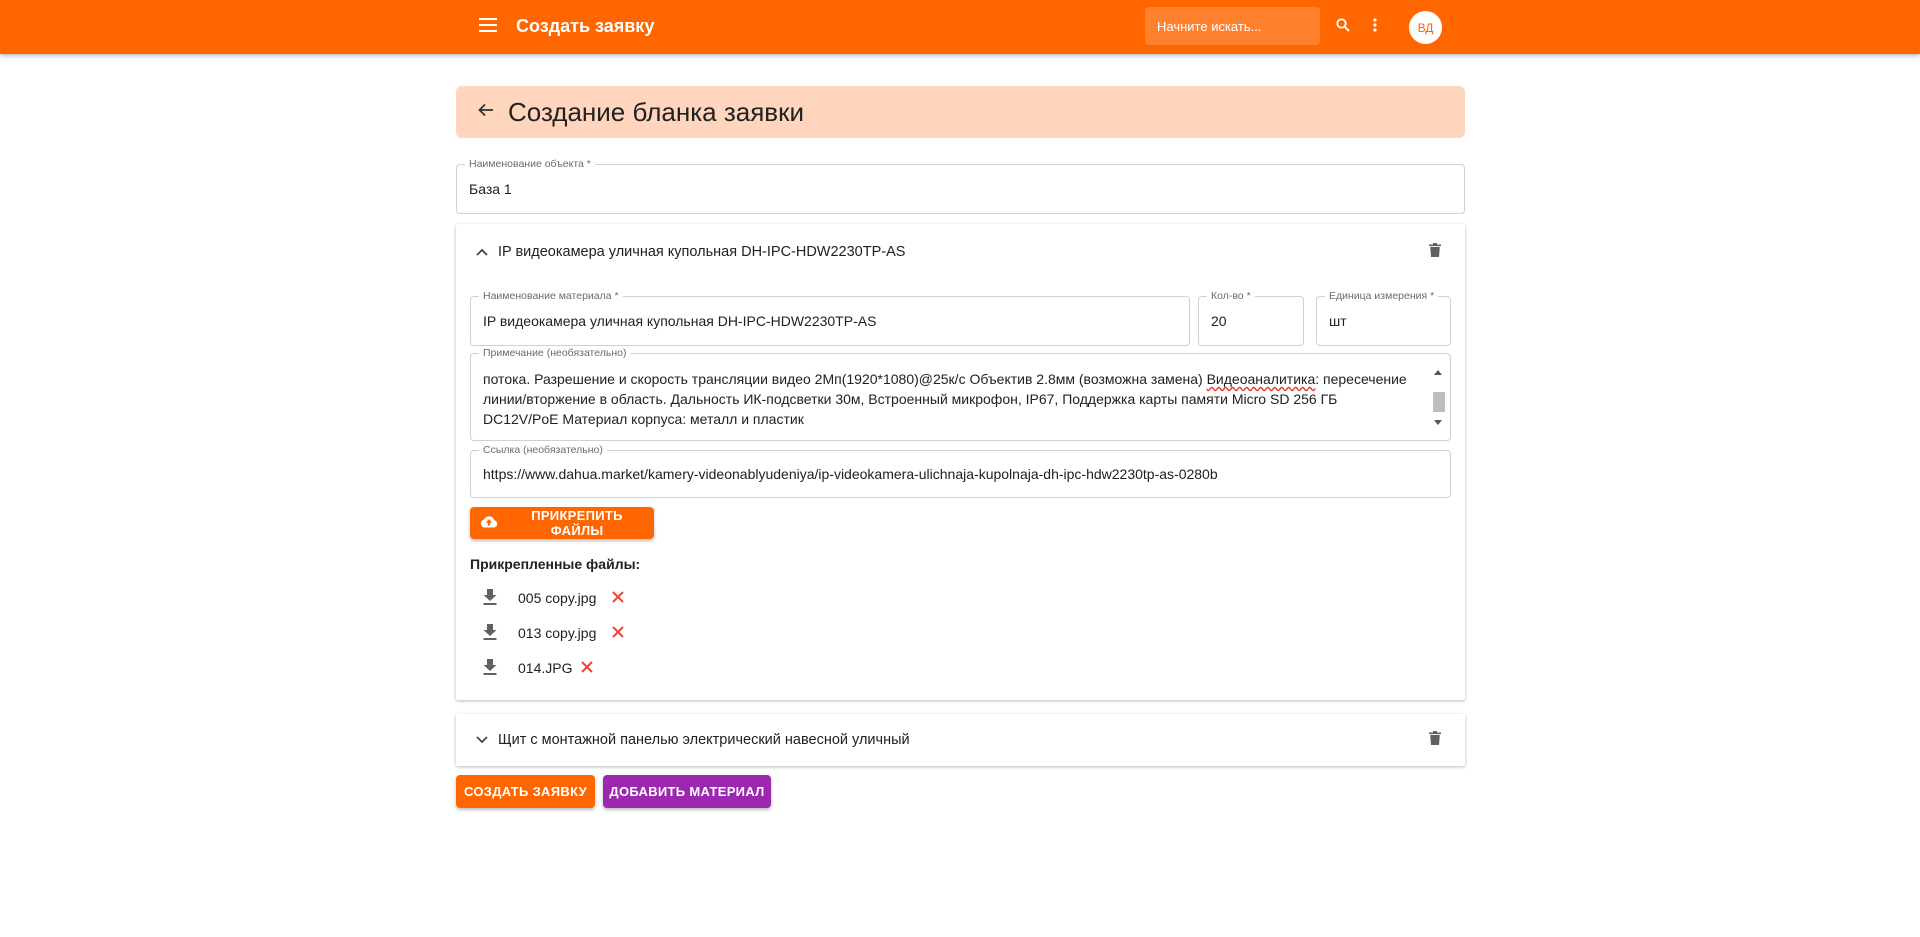  I want to click on material-name-field: Наименование материала *, so click(830, 318).